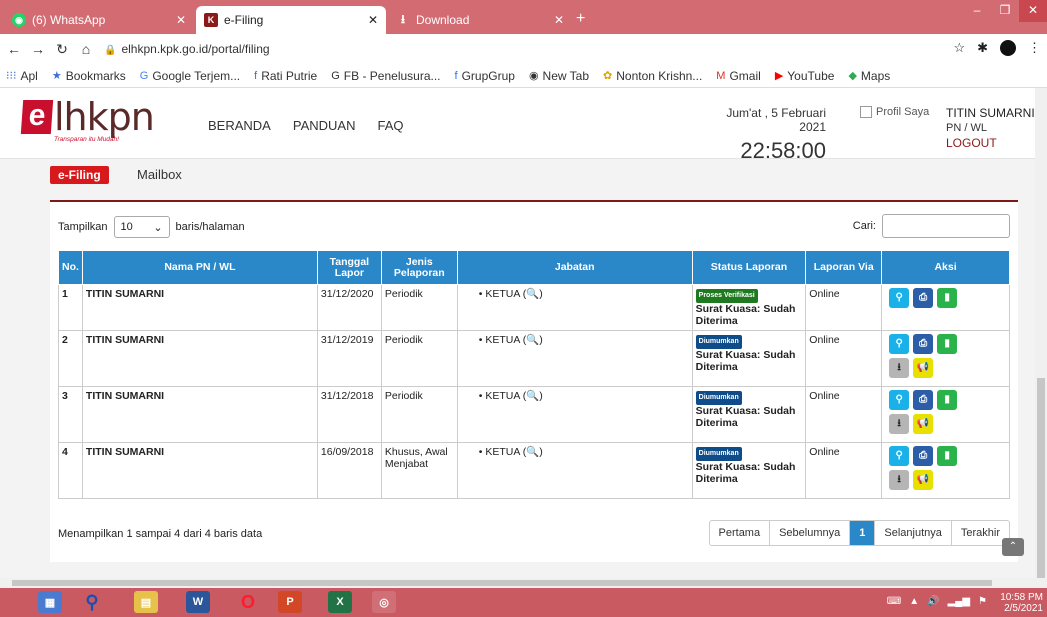 The image size is (1047, 617). What do you see at coordinates (349, 267) in the screenshot?
I see `col-tanggal: Tanggal Lapor` at bounding box center [349, 267].